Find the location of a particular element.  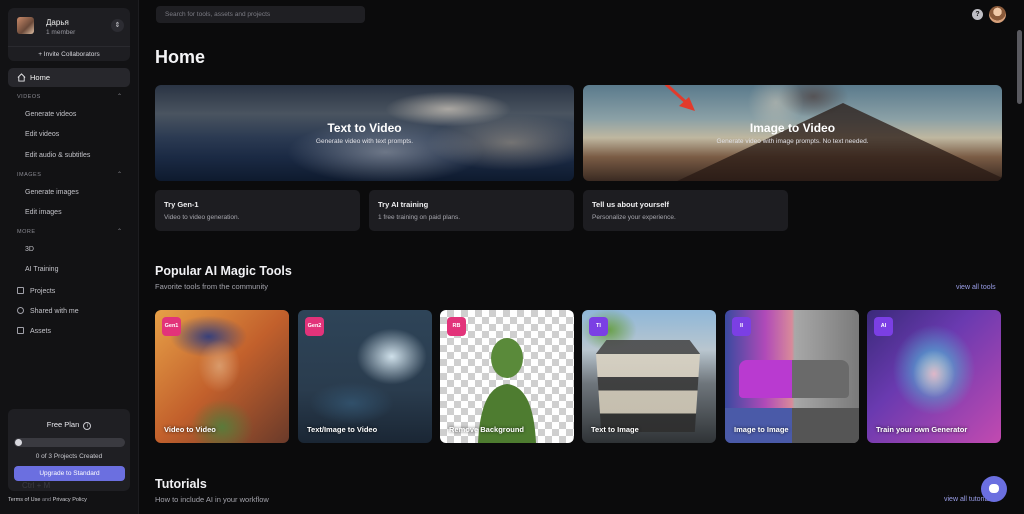

chevron-updown-icon: ⇕ is located at coordinates (117, 25).